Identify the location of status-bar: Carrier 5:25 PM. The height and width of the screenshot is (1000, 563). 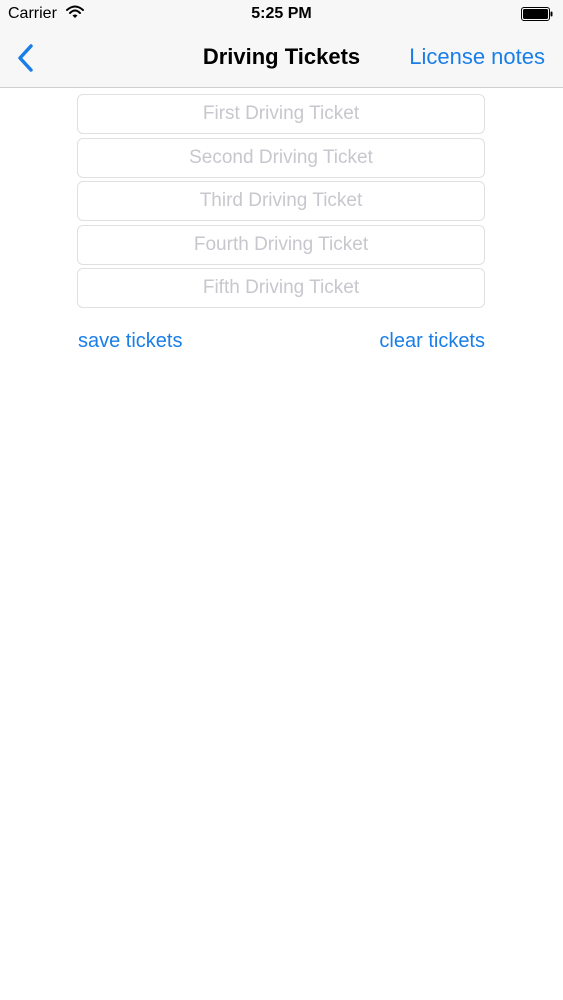
(281, 15).